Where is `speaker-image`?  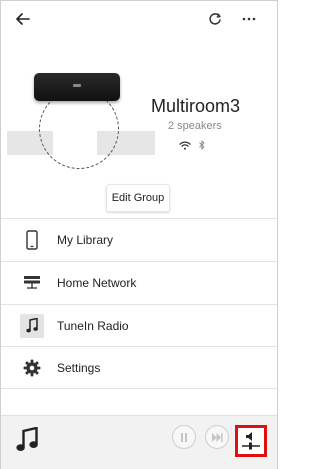 speaker-image is located at coordinates (77, 87).